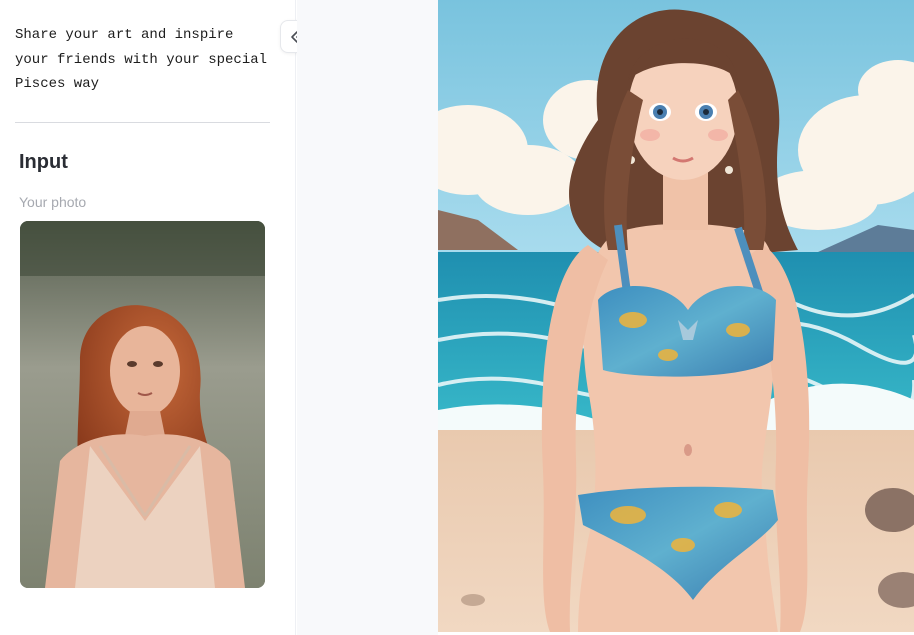 Image resolution: width=914 pixels, height=635 pixels. I want to click on divider, so click(142, 122).